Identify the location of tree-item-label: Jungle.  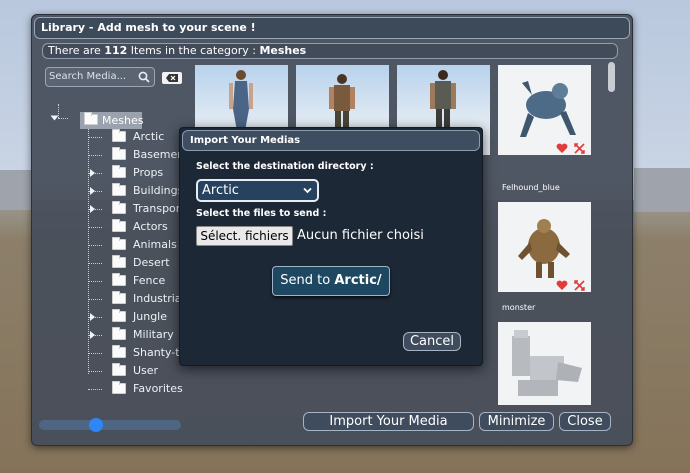
(150, 316).